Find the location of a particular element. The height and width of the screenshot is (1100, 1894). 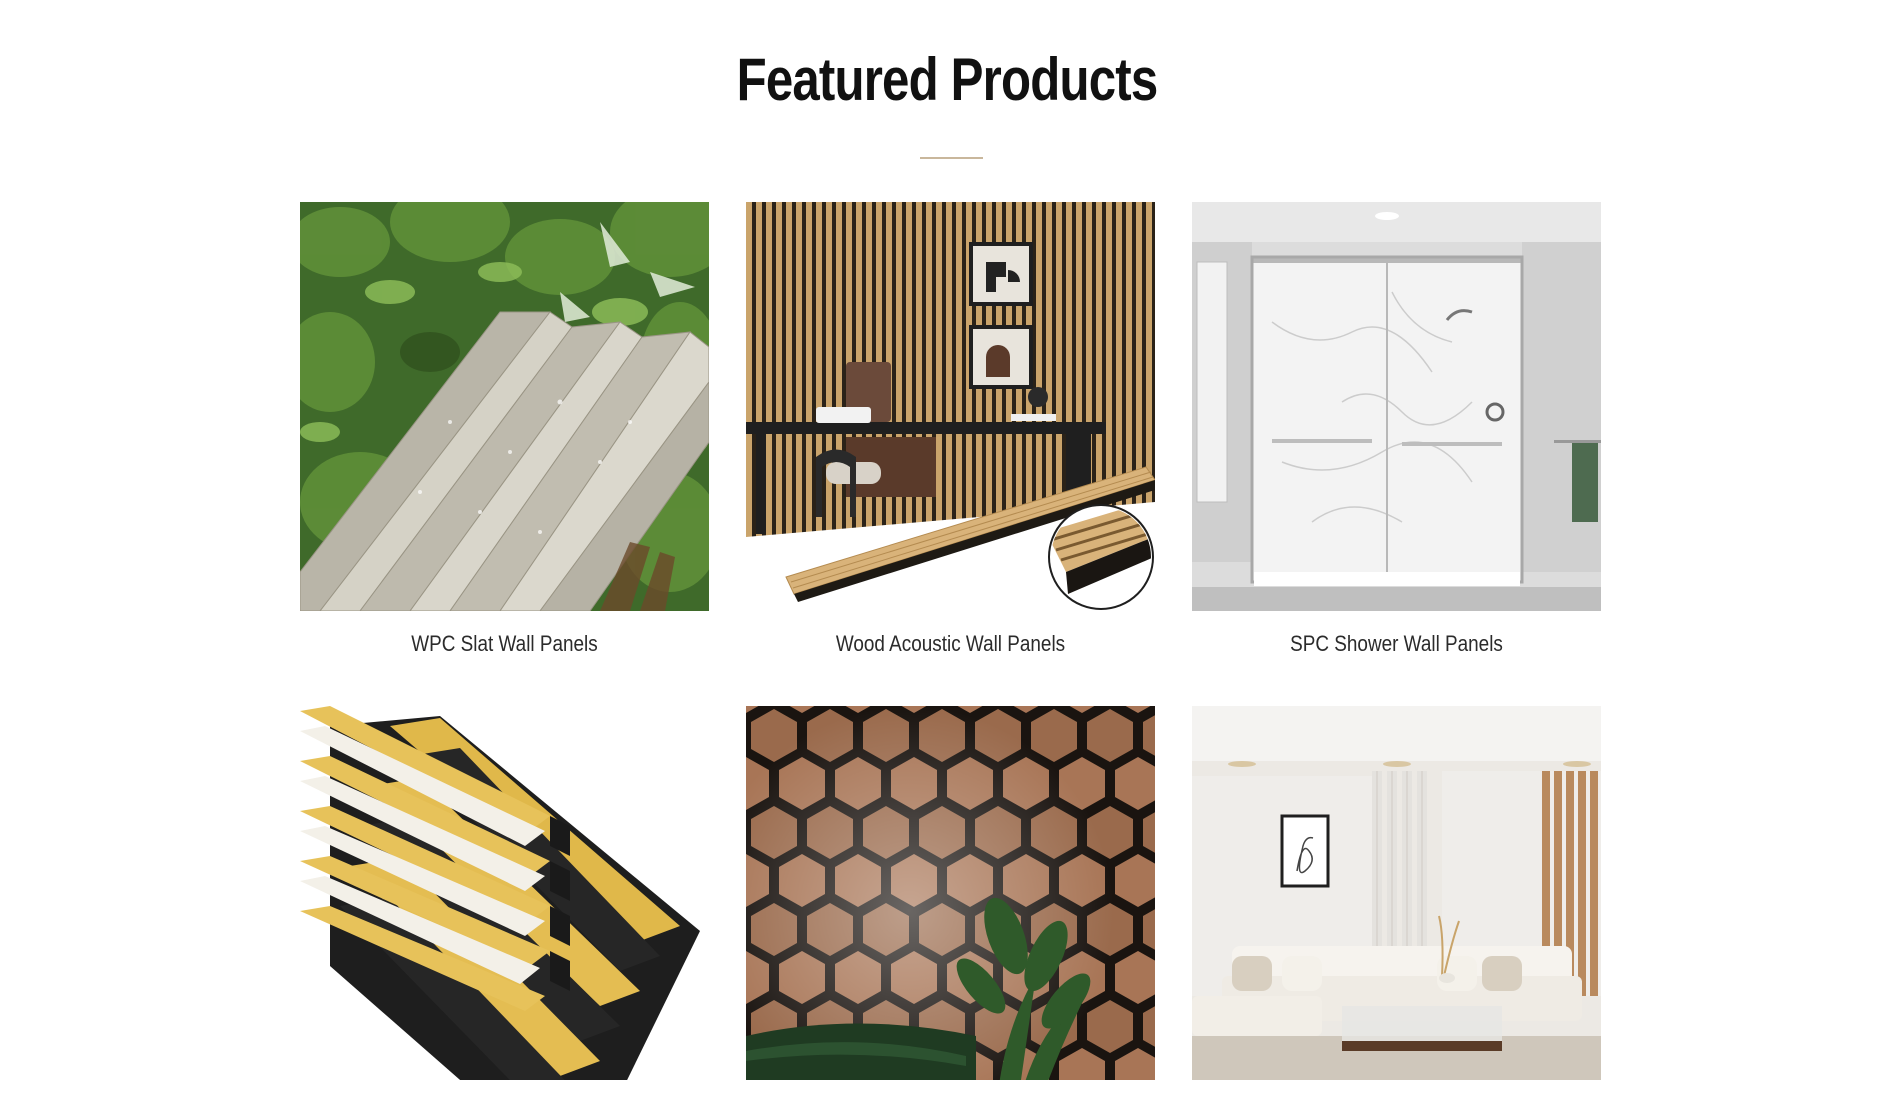

living-room-panel-image is located at coordinates (1396, 893).